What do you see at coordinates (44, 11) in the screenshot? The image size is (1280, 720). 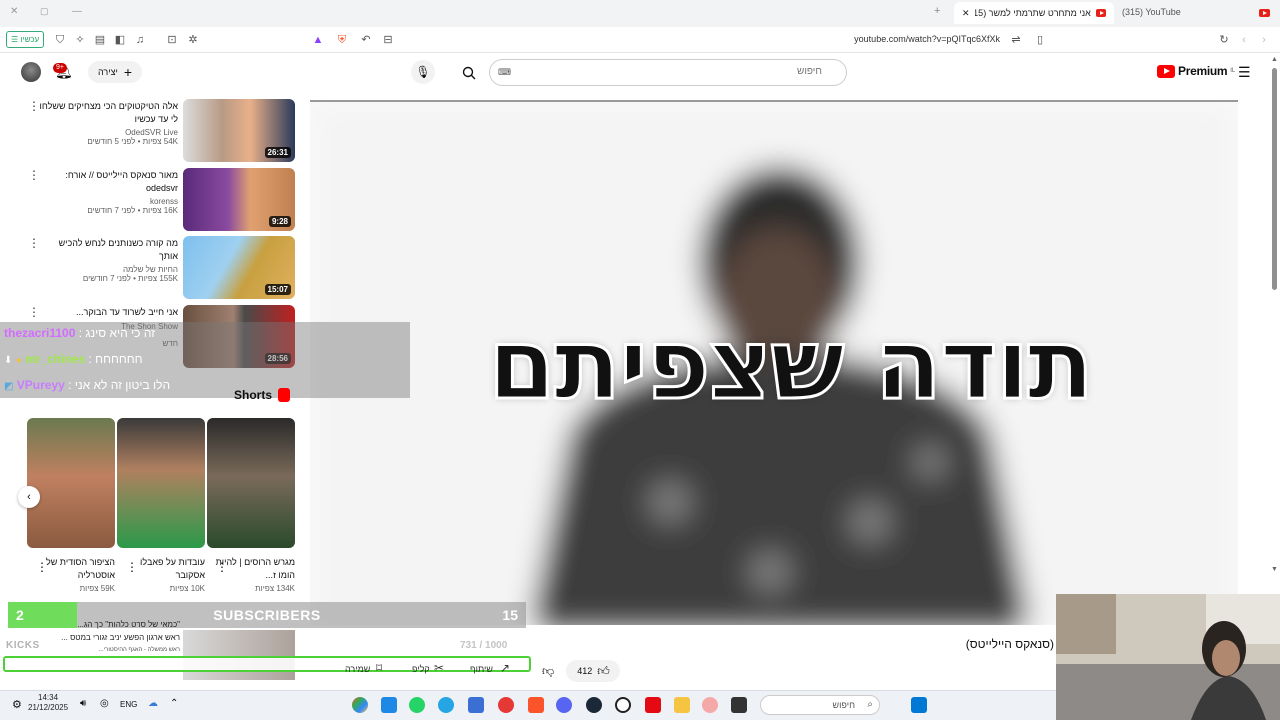 I see `restore-window-icon: ▢` at bounding box center [44, 11].